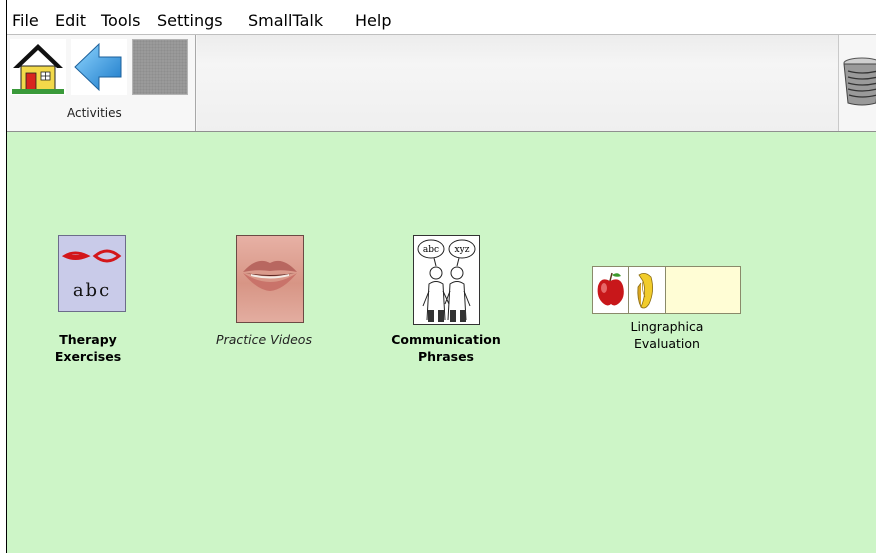 The height and width of the screenshot is (553, 876). Describe the element at coordinates (70, 21) in the screenshot. I see `menu-edit: Edit` at that location.